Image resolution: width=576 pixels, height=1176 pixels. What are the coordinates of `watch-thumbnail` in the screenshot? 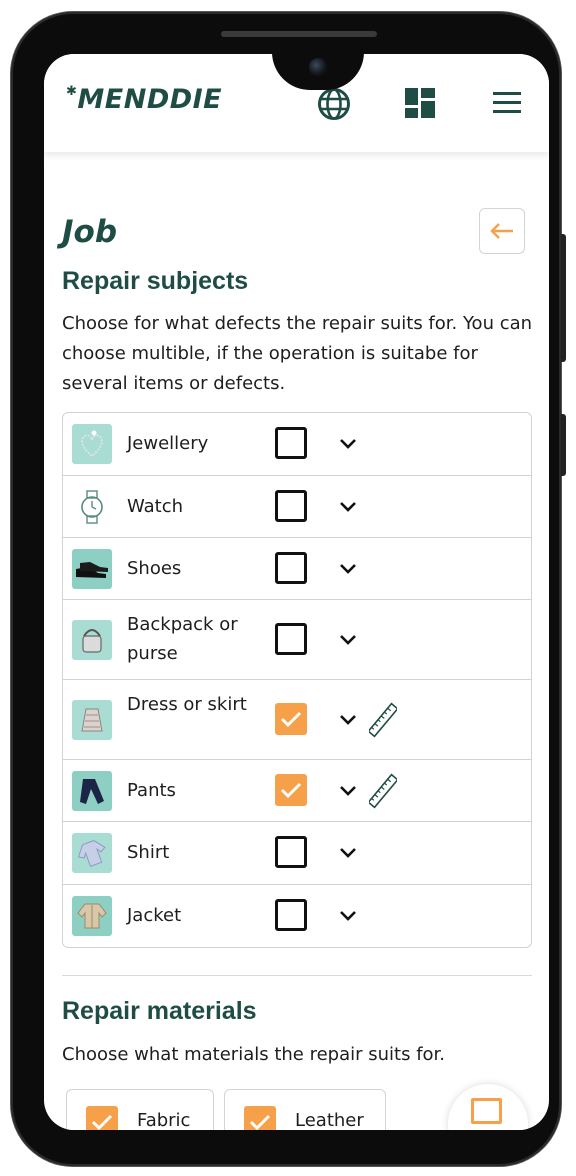 It's located at (92, 507).